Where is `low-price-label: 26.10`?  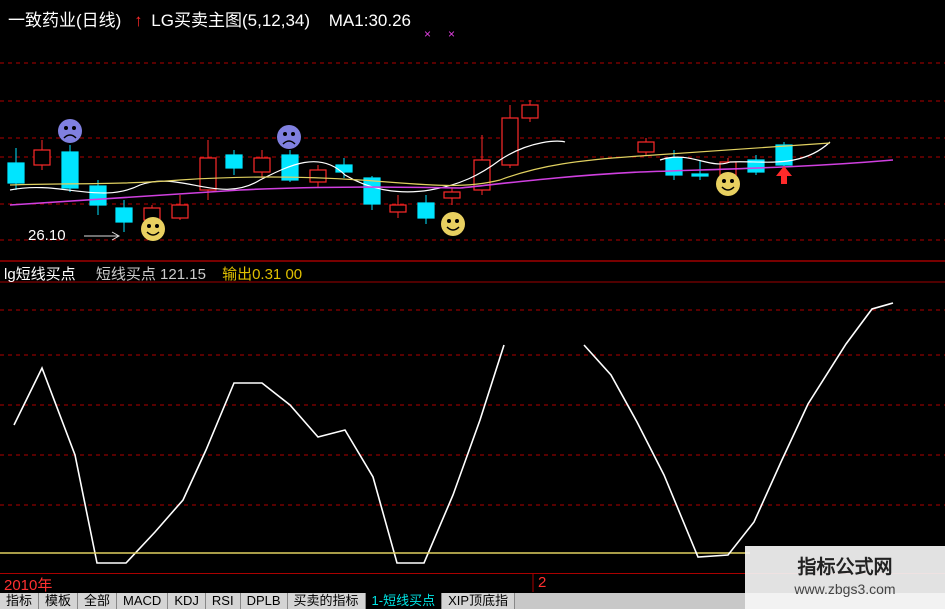
low-price-label: 26.10 is located at coordinates (47, 235).